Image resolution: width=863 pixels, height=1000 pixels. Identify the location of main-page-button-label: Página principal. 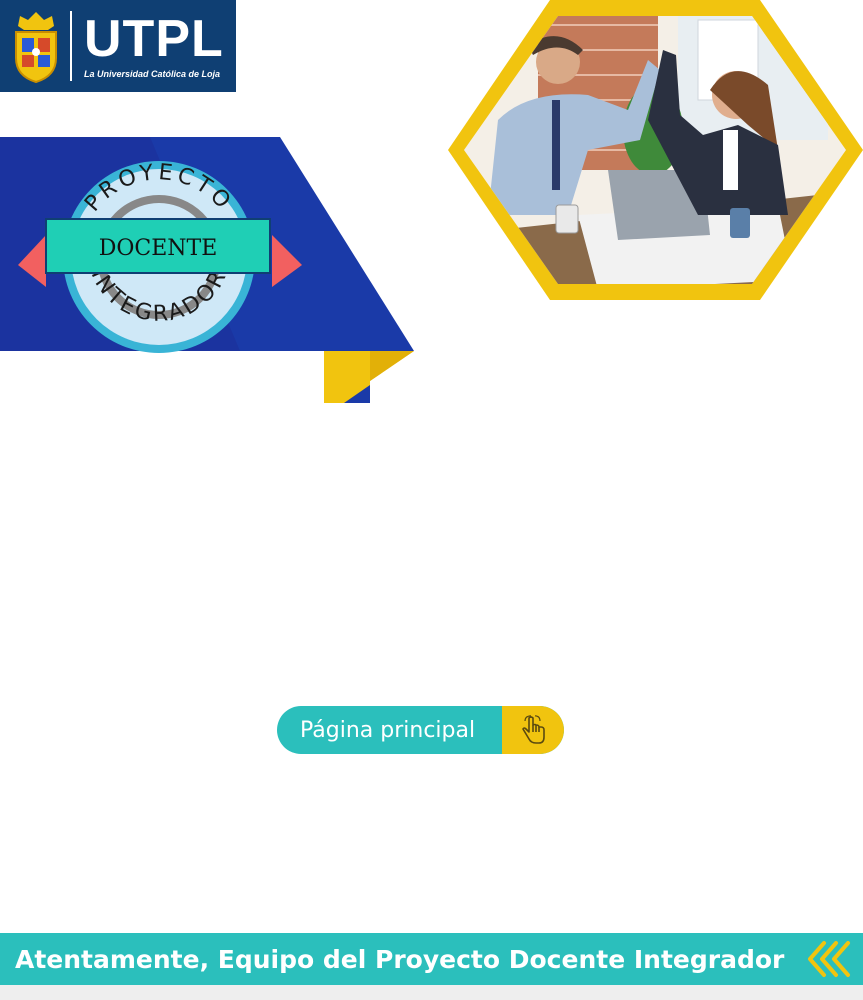
(388, 730).